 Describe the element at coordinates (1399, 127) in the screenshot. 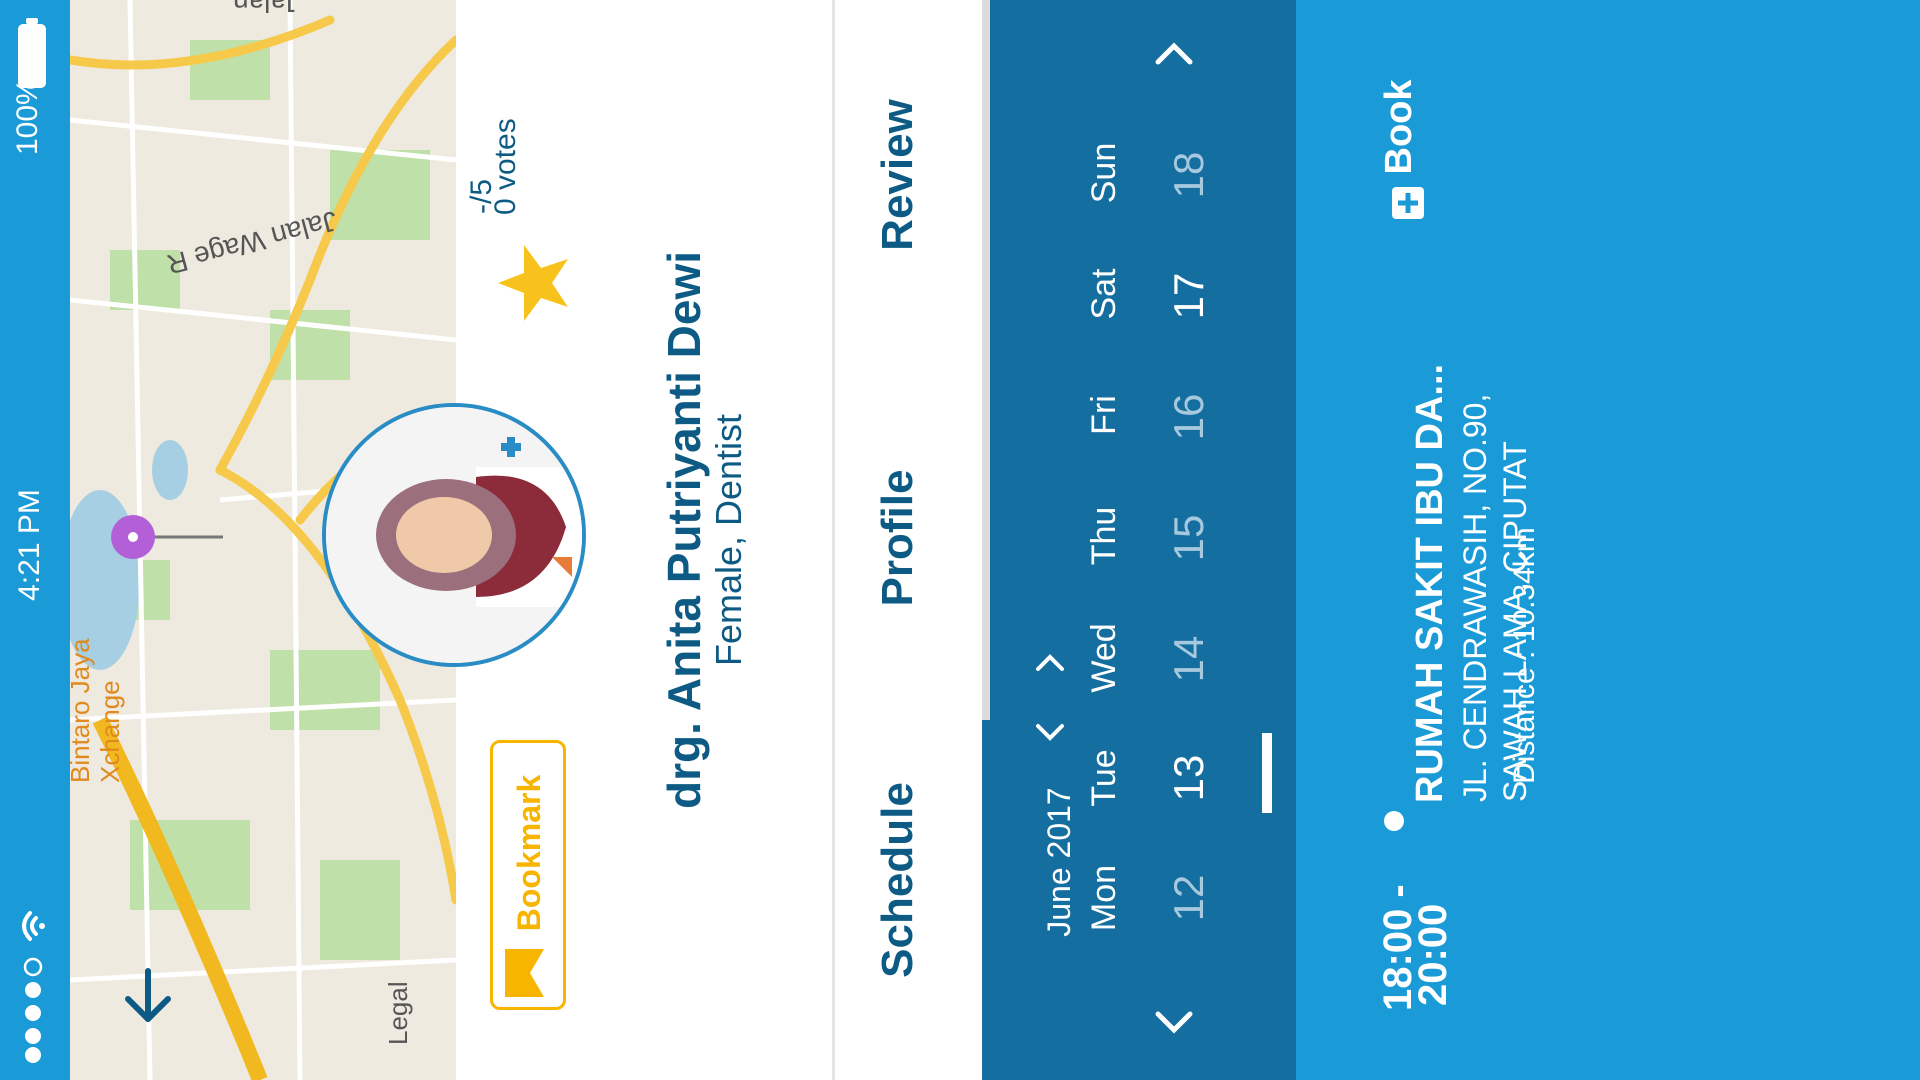

I see `book-label: Book` at that location.